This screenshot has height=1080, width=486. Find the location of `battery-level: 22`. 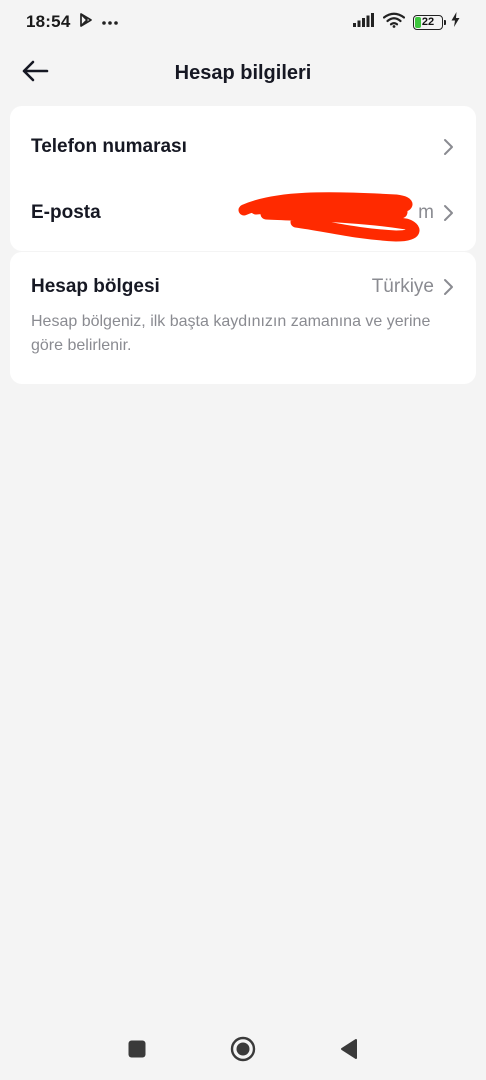

battery-level: 22 is located at coordinates (428, 22).